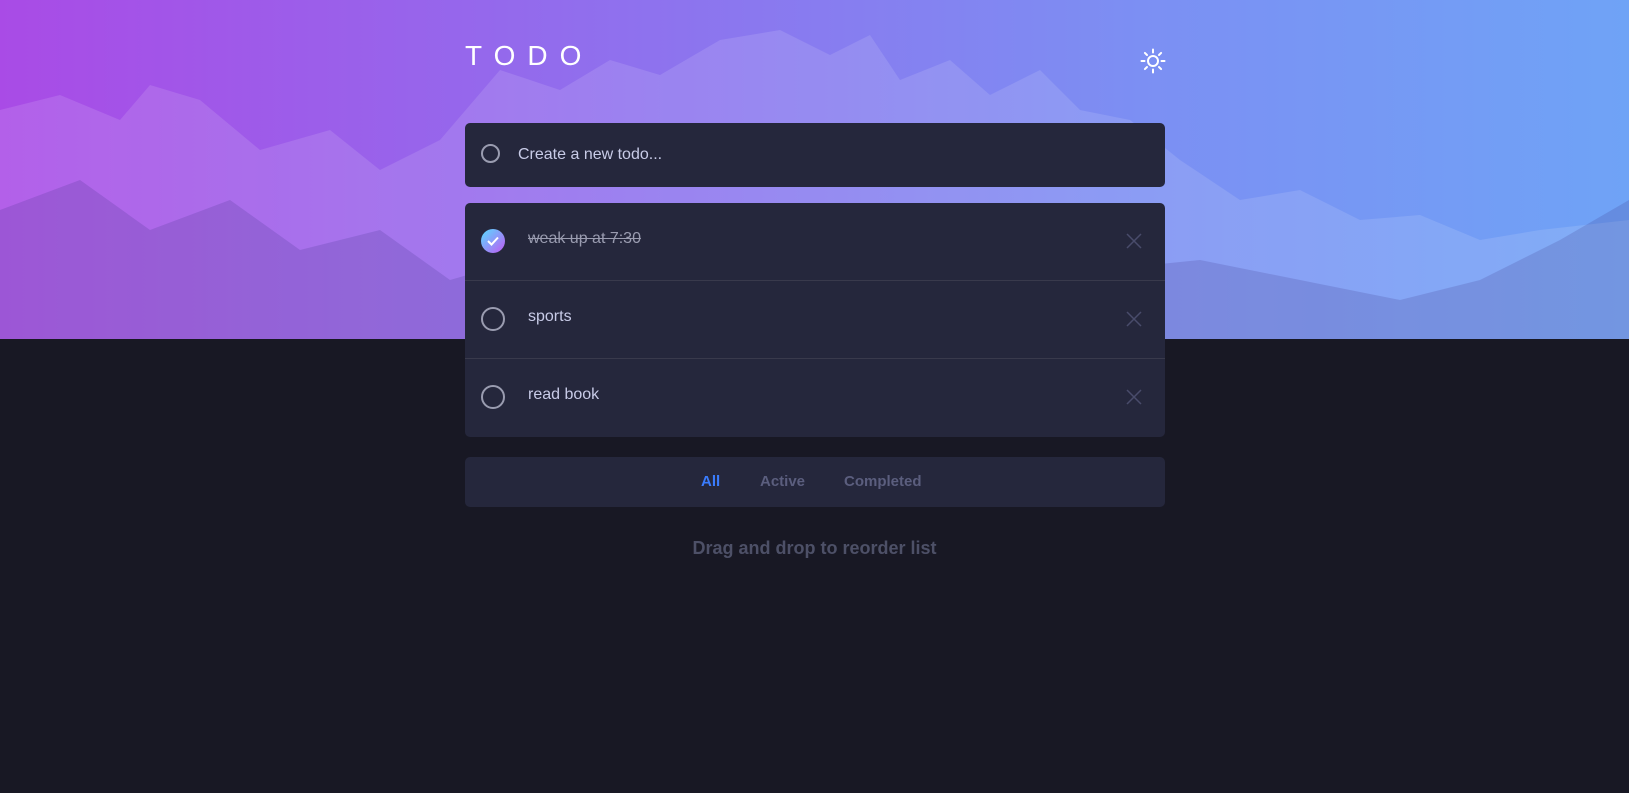 The width and height of the screenshot is (1629, 793). I want to click on filter-active-tab: Active, so click(782, 481).